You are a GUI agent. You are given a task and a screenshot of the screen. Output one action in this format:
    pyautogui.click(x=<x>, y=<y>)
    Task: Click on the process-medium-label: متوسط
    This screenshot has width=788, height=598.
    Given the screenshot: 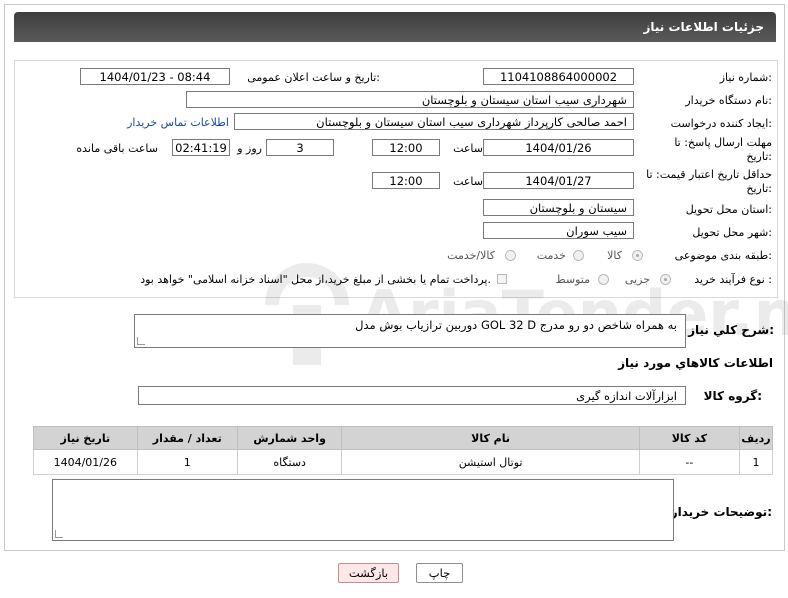 What is the action you would take?
    pyautogui.click(x=572, y=279)
    